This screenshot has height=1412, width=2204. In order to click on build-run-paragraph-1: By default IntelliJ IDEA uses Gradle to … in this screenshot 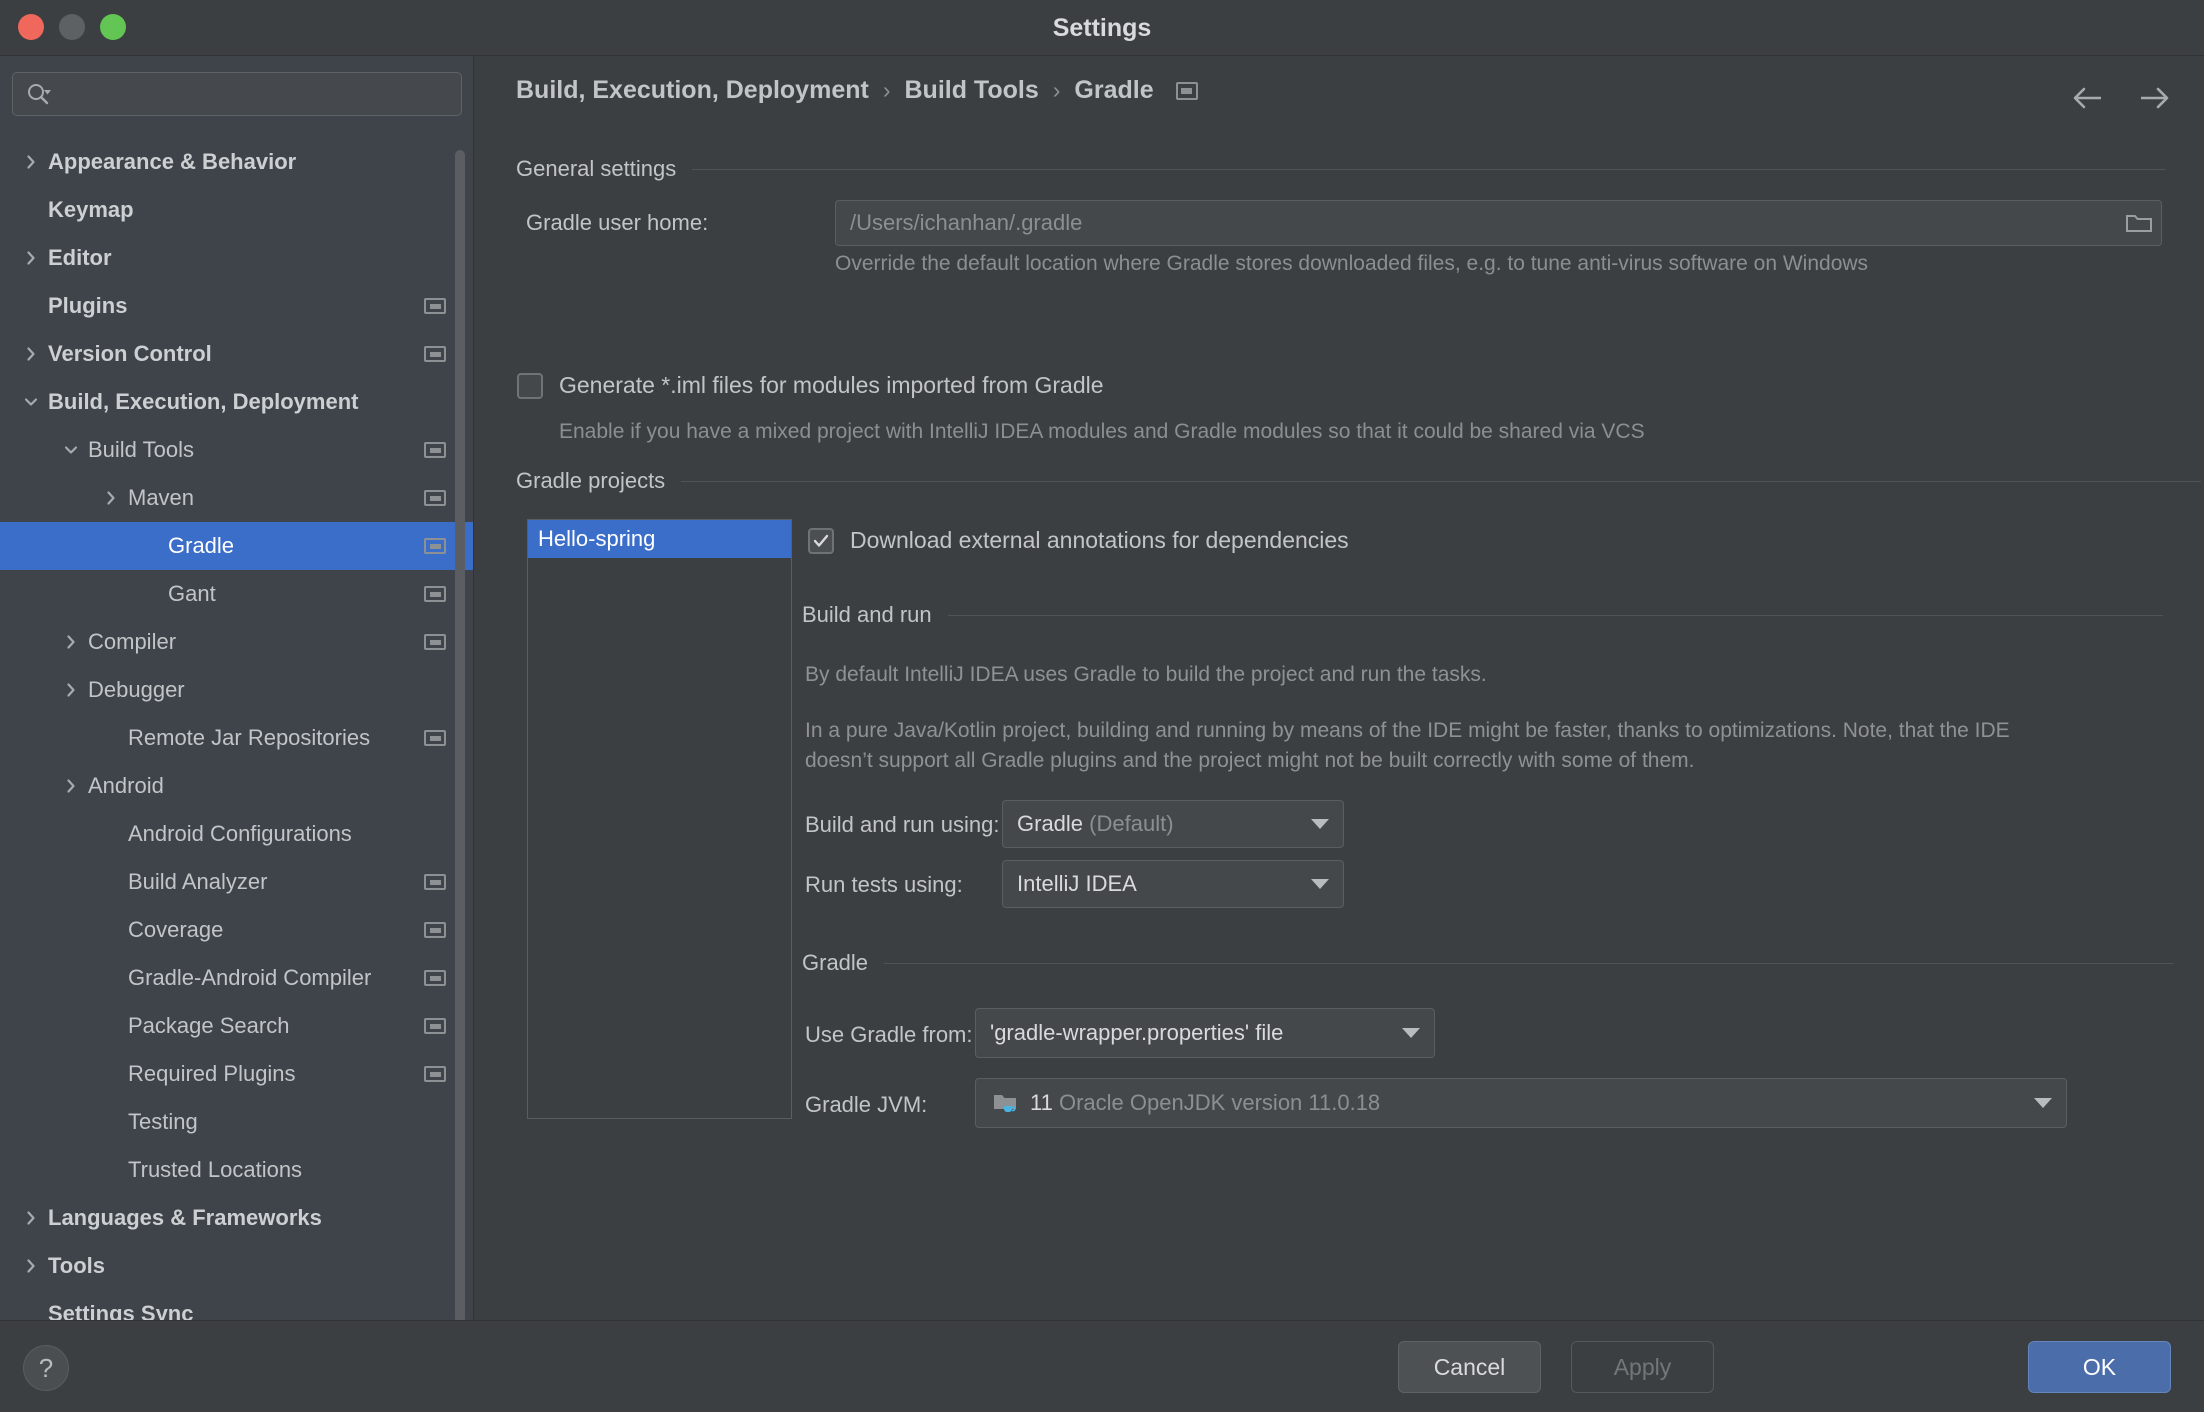, I will do `click(1146, 674)`.